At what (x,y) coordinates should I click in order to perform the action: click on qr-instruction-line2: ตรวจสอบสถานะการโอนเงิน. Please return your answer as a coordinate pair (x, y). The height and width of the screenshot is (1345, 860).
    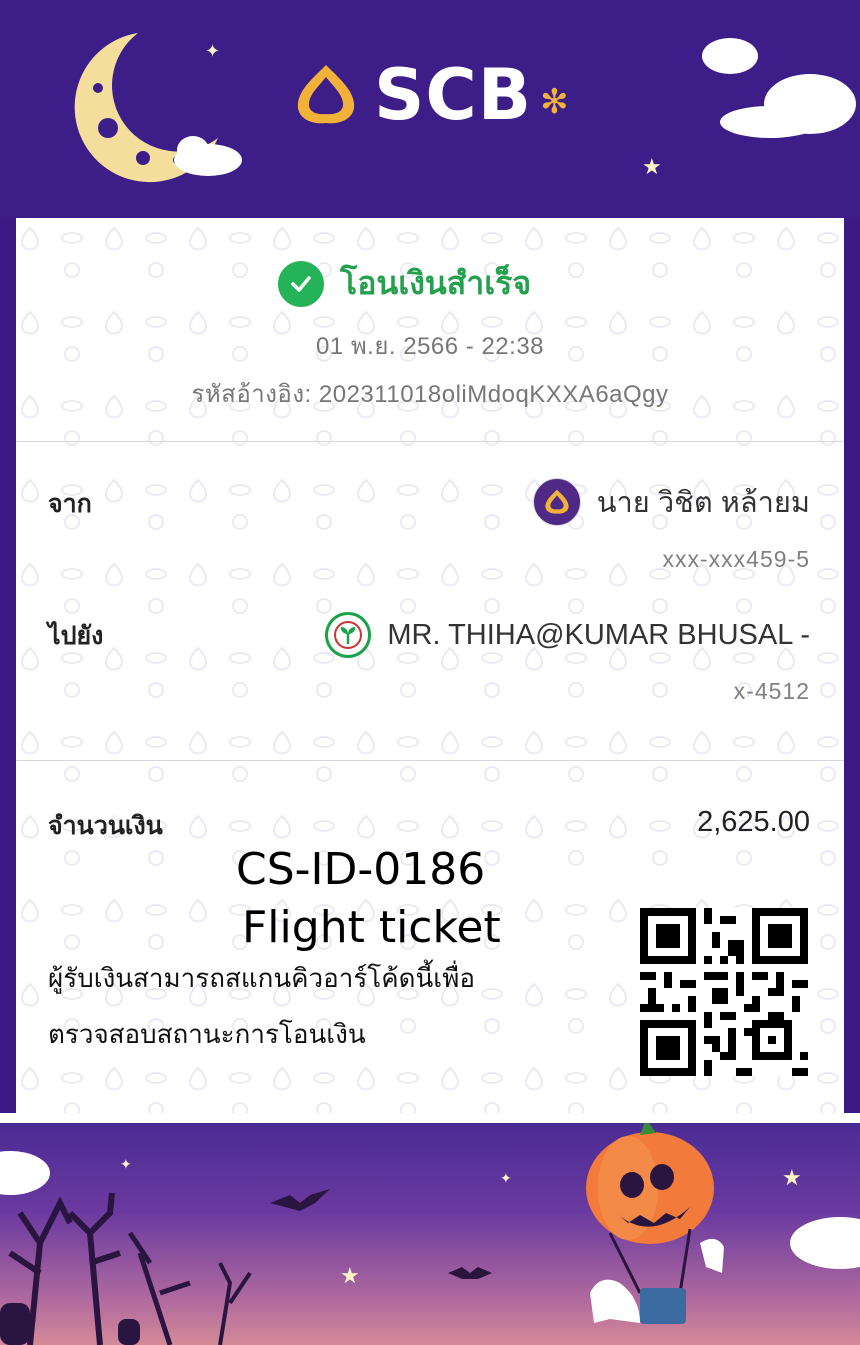
    Looking at the image, I should click on (207, 1034).